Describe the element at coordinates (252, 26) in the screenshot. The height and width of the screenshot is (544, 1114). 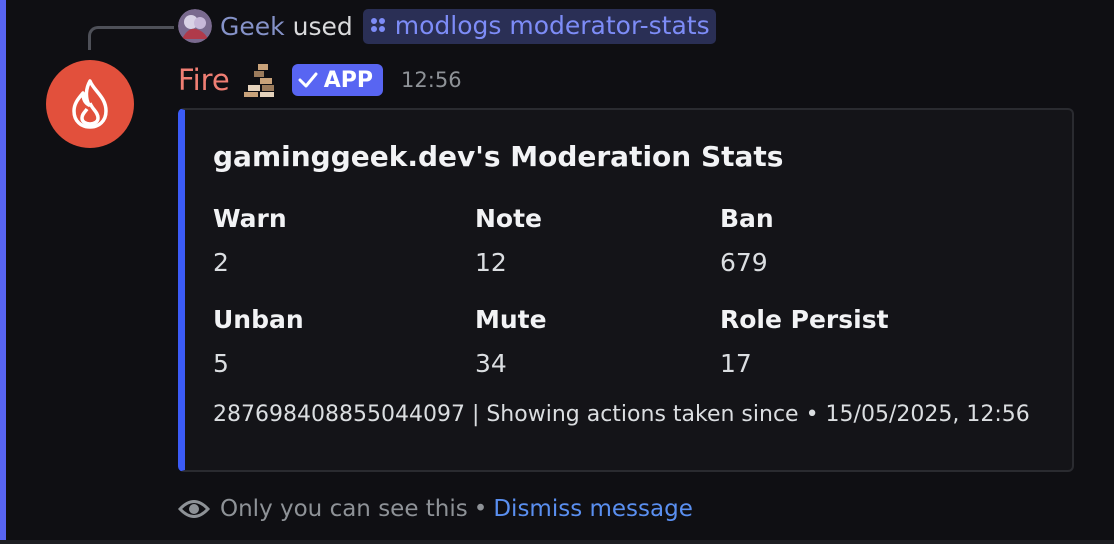
I see `reply-user-name: Geek` at that location.